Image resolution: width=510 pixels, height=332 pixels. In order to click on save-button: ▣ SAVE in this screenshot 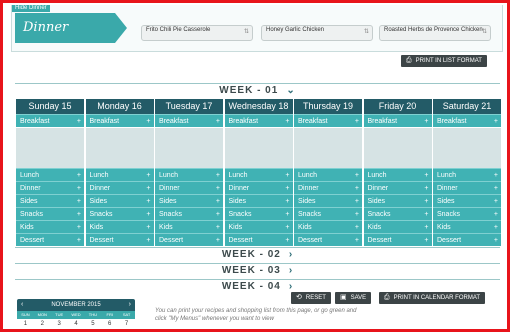, I will do `click(353, 298)`.